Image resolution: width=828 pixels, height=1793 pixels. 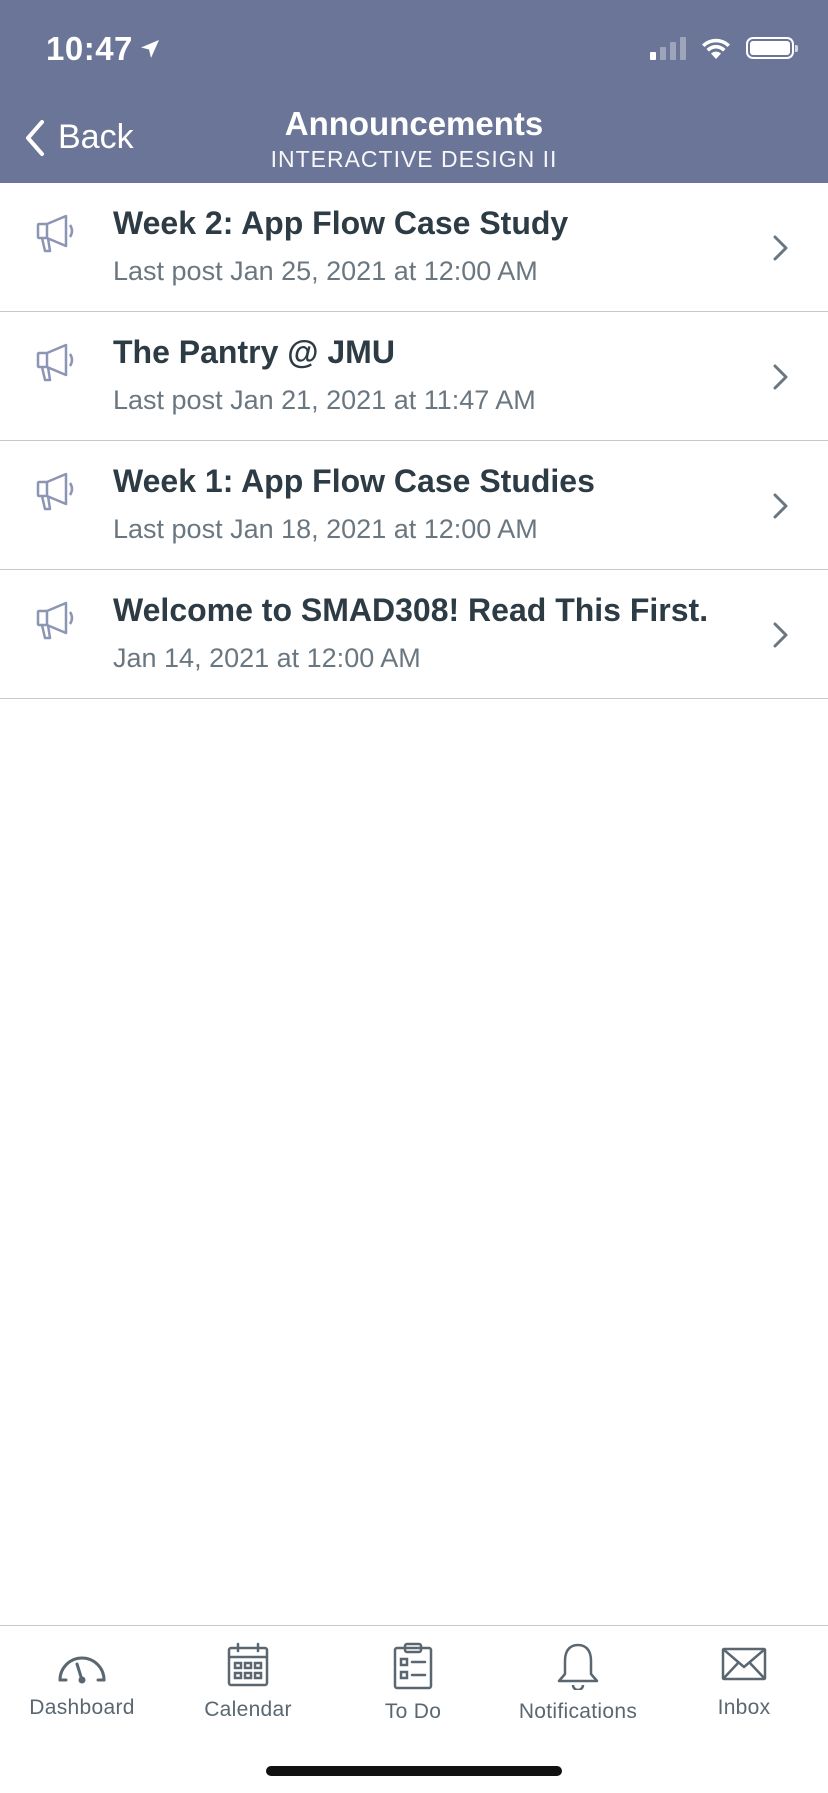 I want to click on home-indicator, so click(x=414, y=1771).